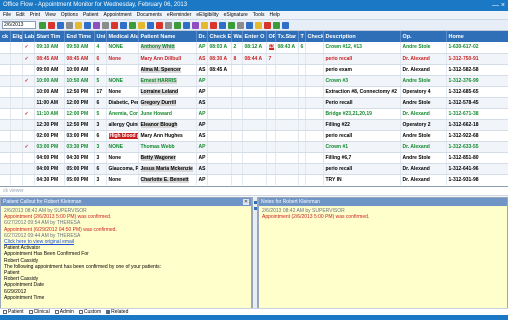 The width and height of the screenshot is (508, 320). I want to click on start-time-cell: 04:00 PM, so click(49, 169).